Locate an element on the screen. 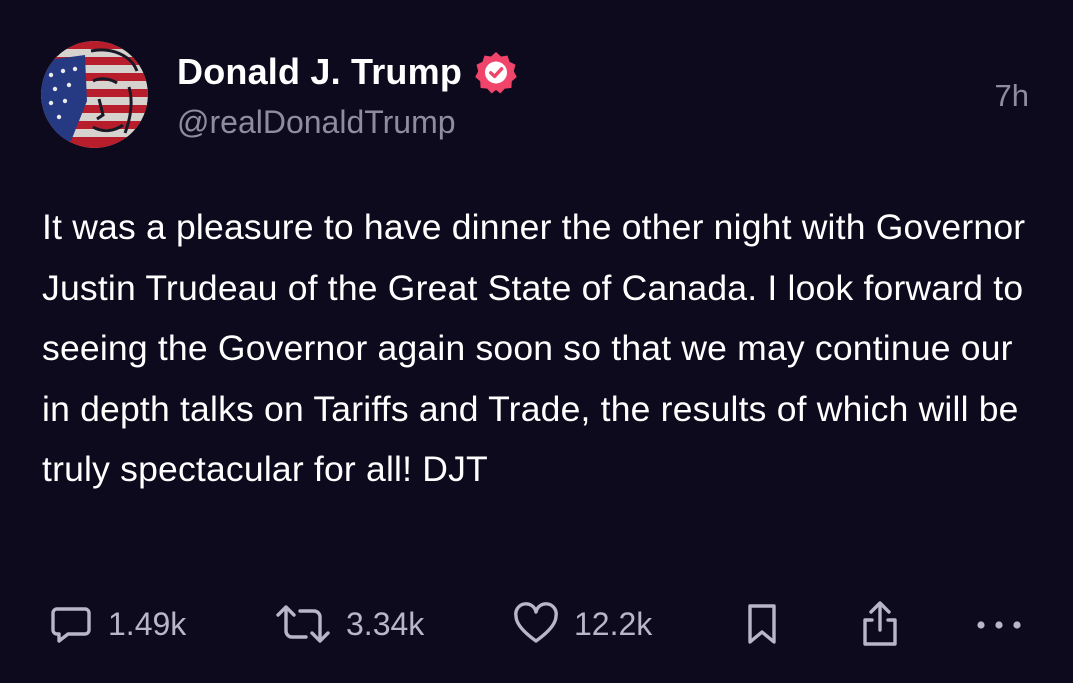  more-button is located at coordinates (999, 624).